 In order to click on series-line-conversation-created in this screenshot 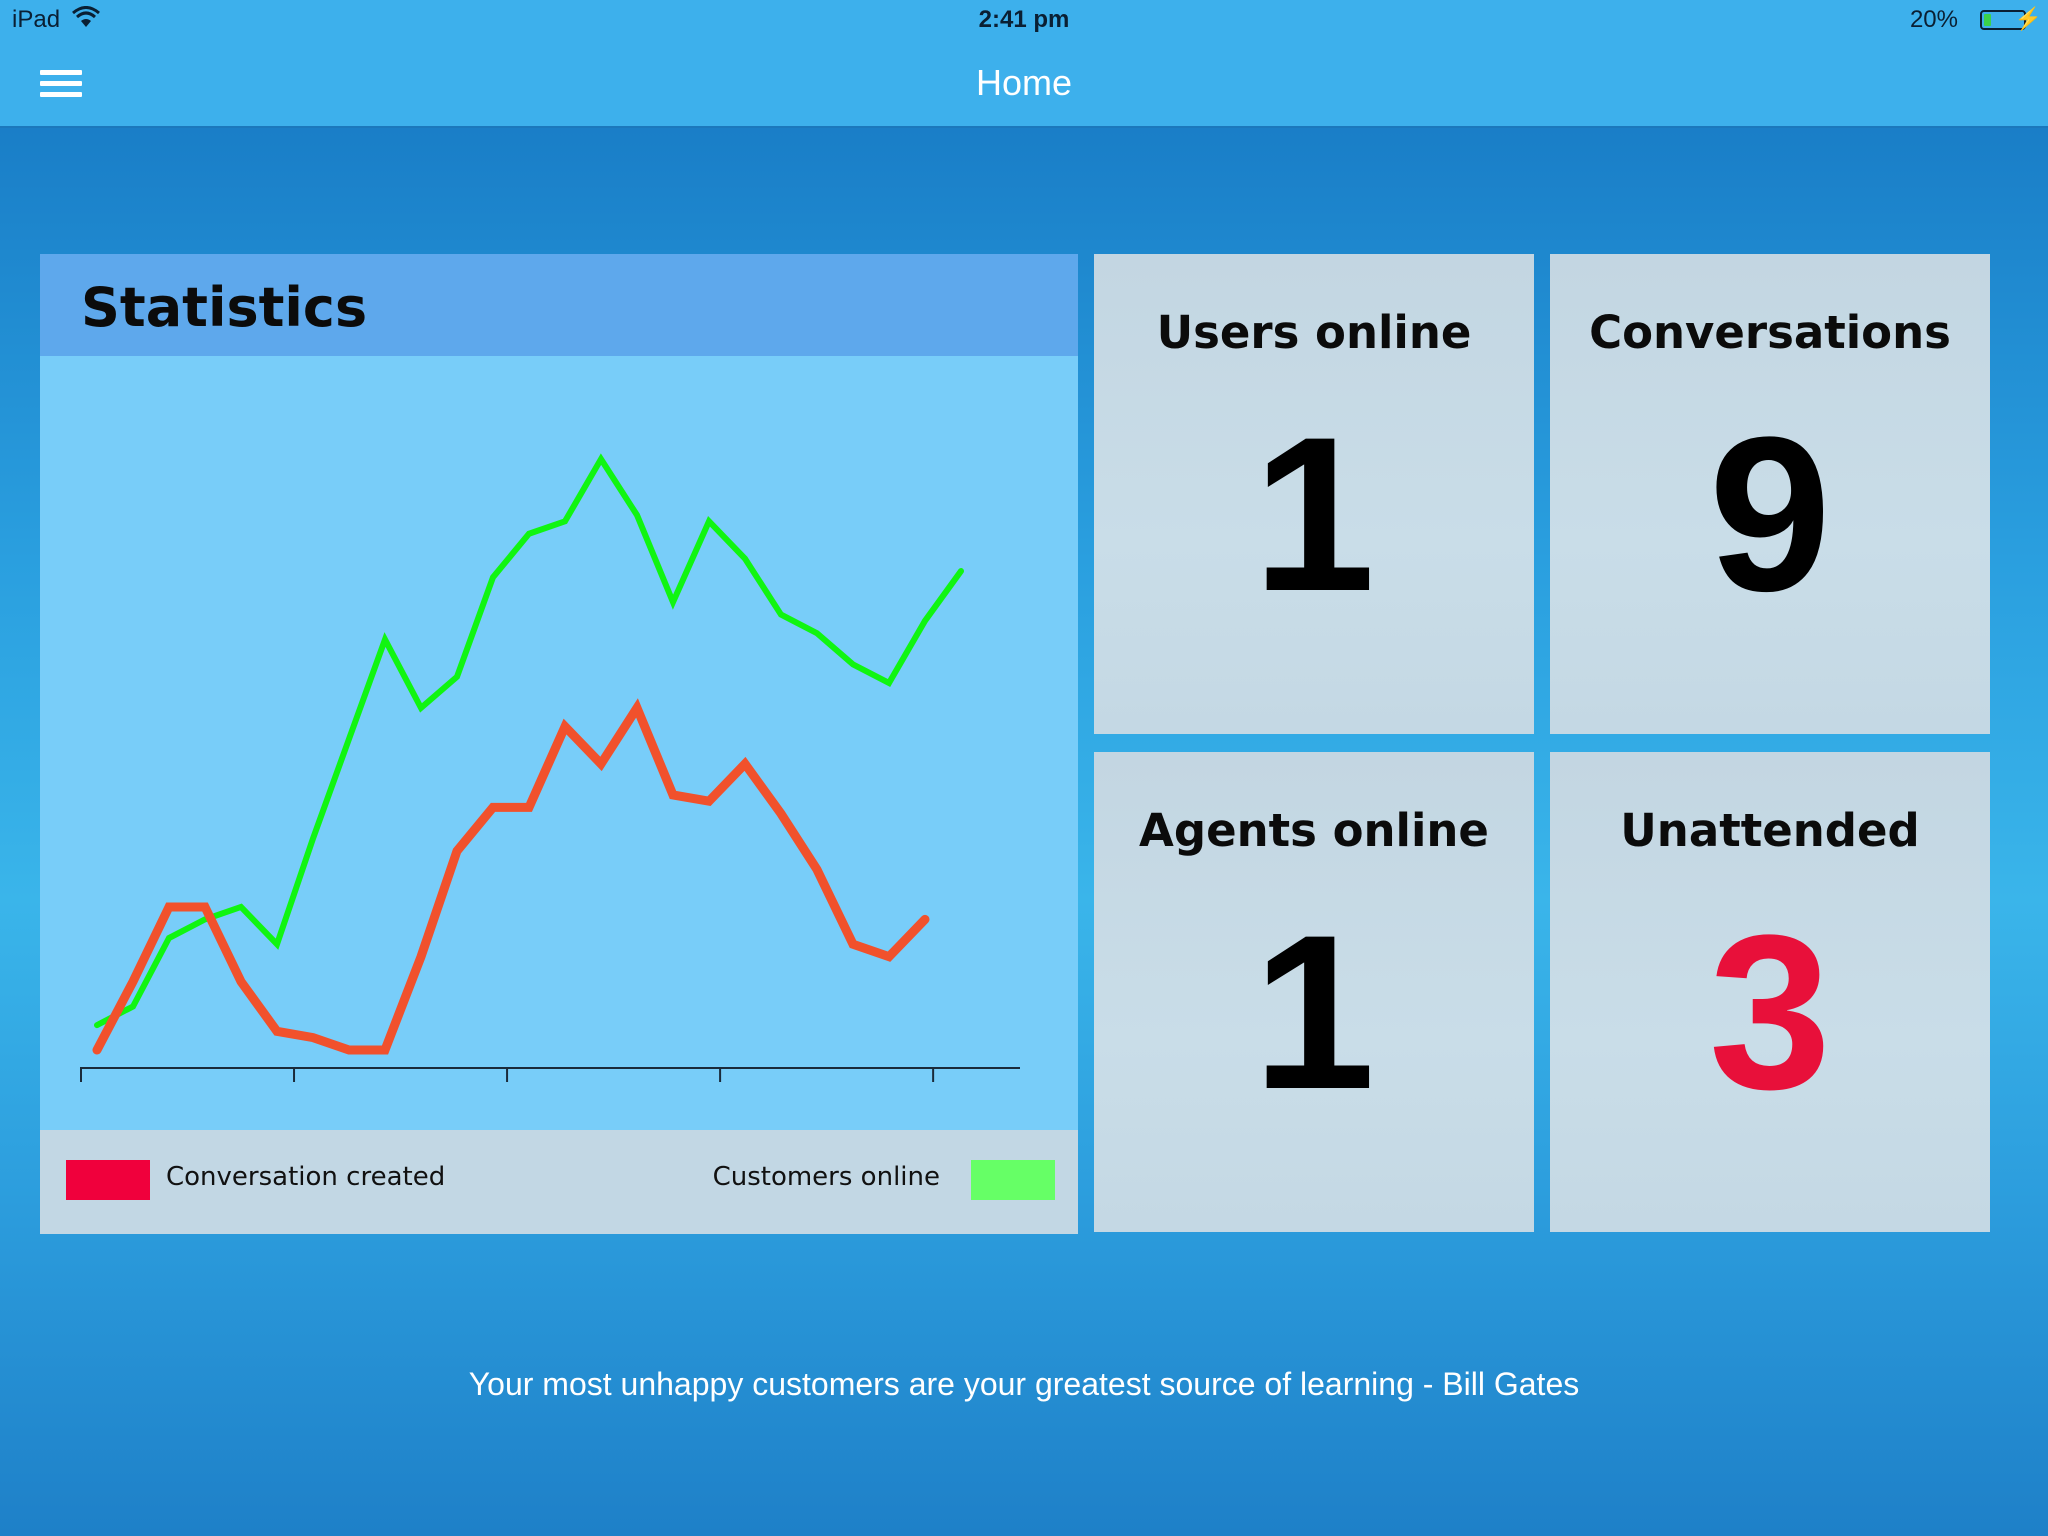, I will do `click(511, 876)`.